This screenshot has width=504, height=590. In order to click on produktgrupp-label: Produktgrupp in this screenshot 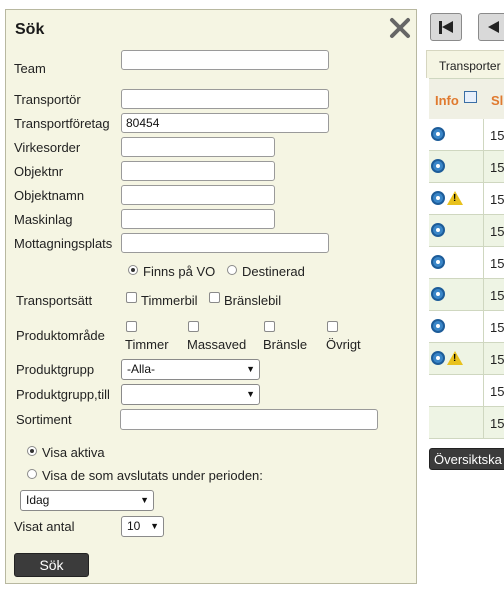, I will do `click(55, 369)`.